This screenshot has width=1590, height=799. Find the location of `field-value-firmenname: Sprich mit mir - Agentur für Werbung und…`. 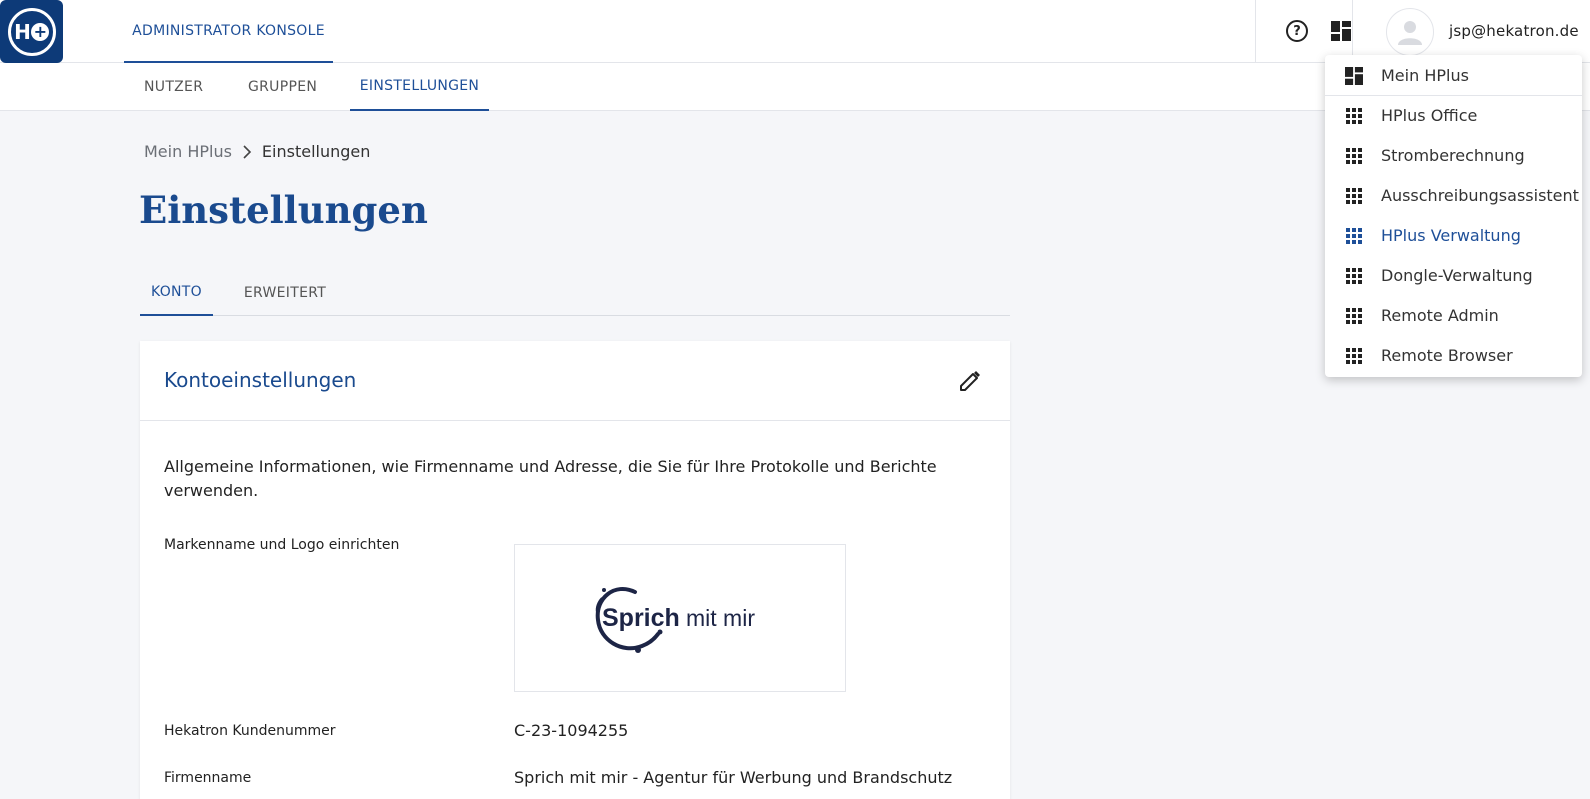

field-value-firmenname: Sprich mit mir - Agentur für Werbung und… is located at coordinates (733, 777).